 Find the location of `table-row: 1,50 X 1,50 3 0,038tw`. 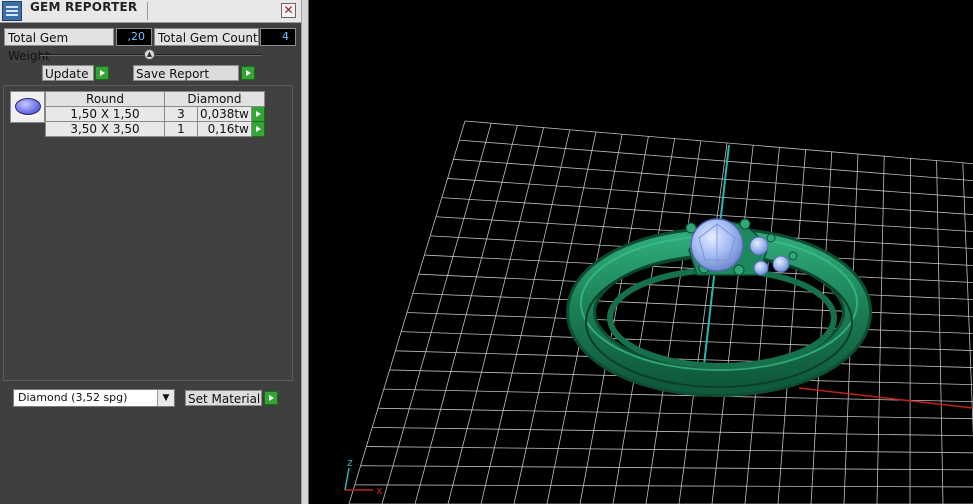

table-row: 1,50 X 1,50 3 0,038tw is located at coordinates (155, 114).